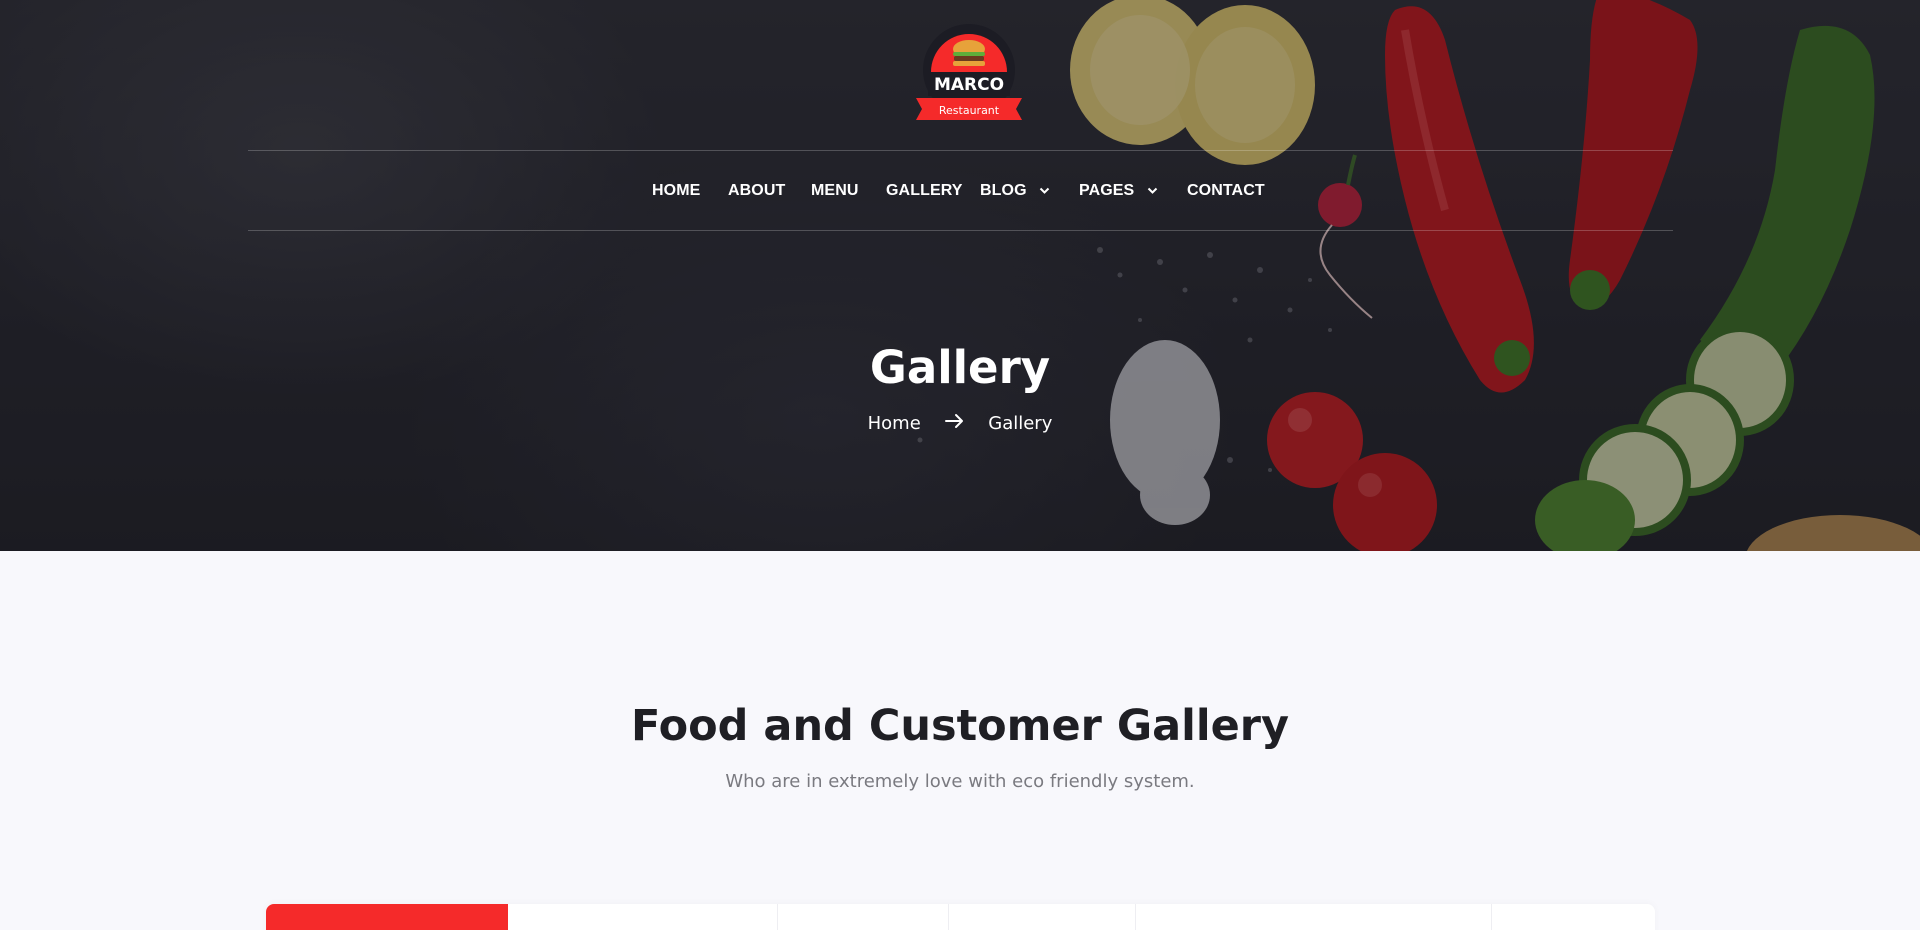 The image size is (1920, 930). I want to click on page-title: Gallery, so click(960, 367).